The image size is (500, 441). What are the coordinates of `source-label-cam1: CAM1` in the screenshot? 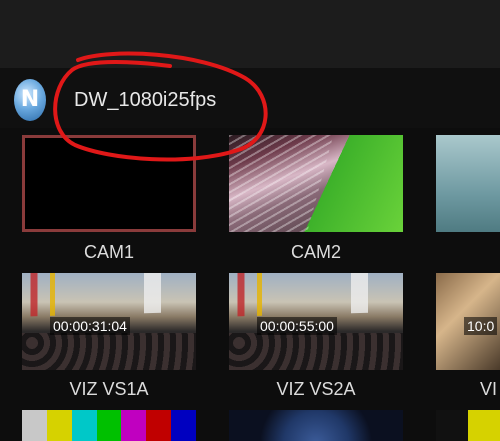 It's located at (108, 252).